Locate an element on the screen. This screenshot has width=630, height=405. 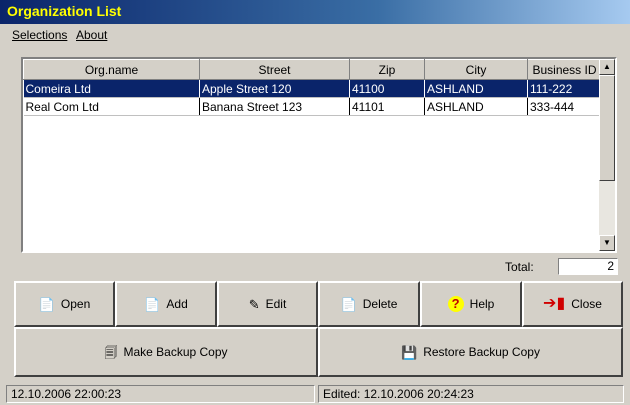
title-bar: Organization List is located at coordinates (315, 12).